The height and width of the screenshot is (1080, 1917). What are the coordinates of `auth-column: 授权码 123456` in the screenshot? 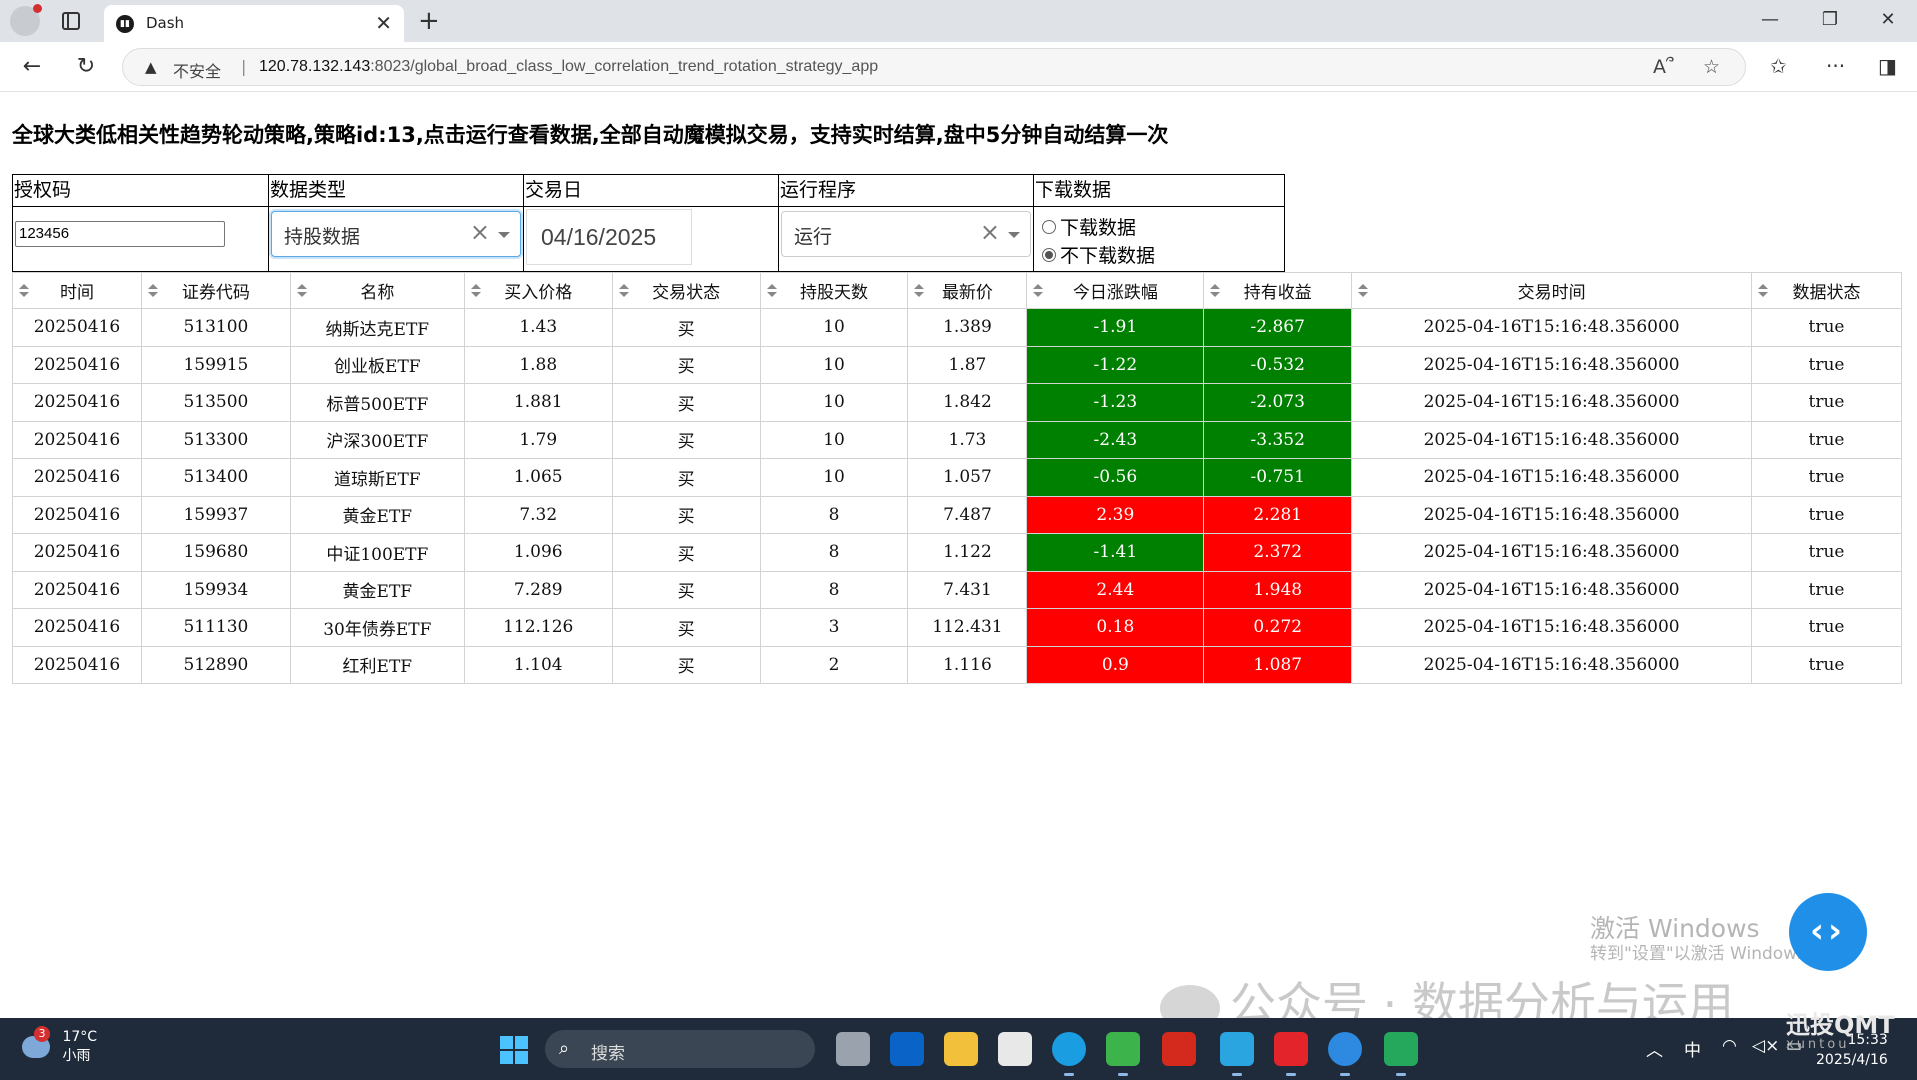 It's located at (141, 223).